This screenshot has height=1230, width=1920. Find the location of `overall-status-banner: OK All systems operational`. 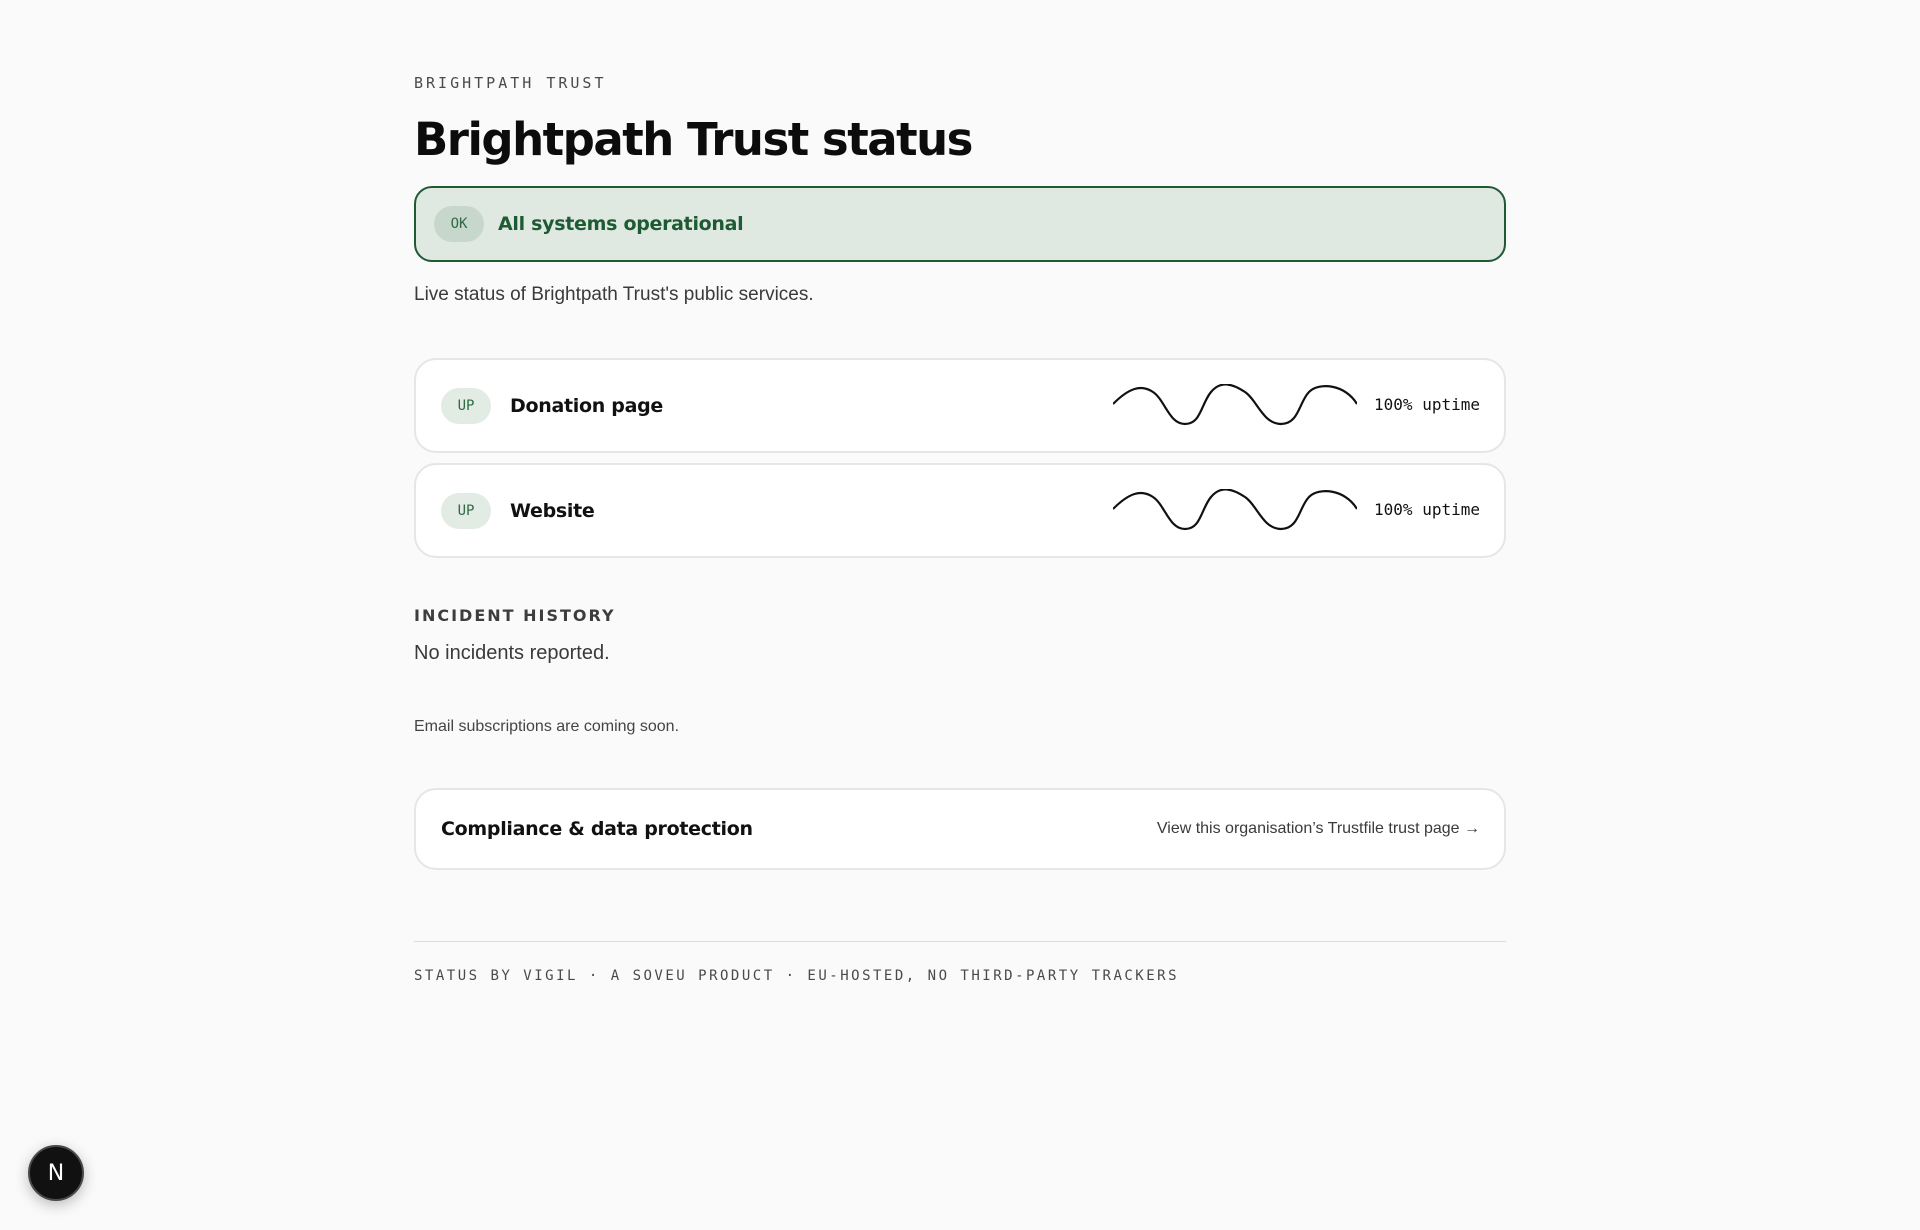

overall-status-banner: OK All systems operational is located at coordinates (960, 224).